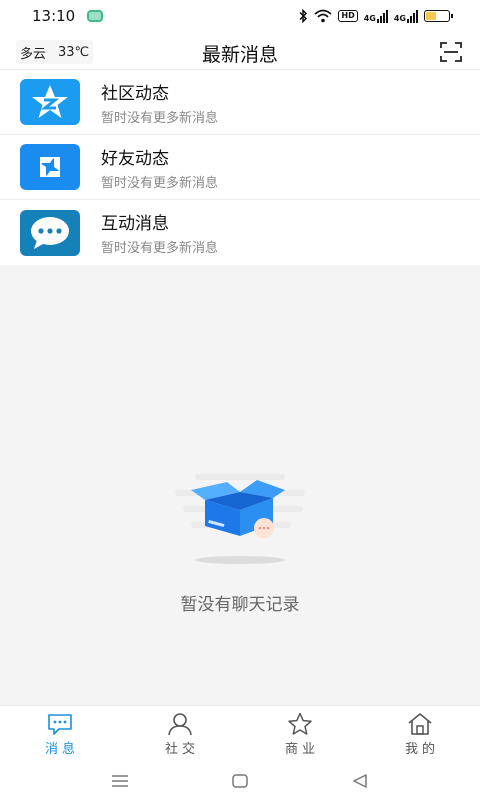  I want to click on friend-cycle-icon, so click(50, 167).